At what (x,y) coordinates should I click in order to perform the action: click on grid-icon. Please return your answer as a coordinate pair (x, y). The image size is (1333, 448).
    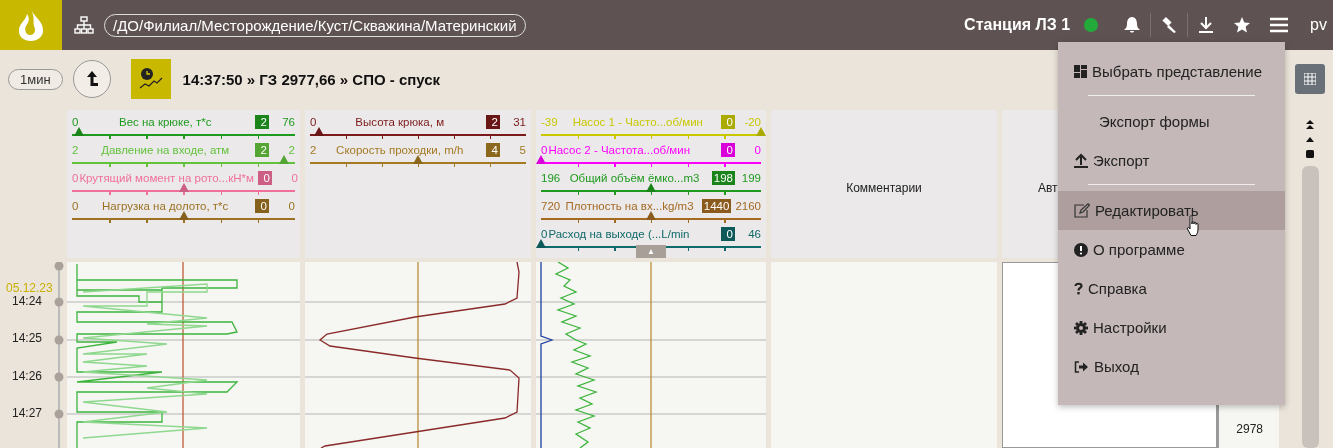
    Looking at the image, I should click on (1310, 79).